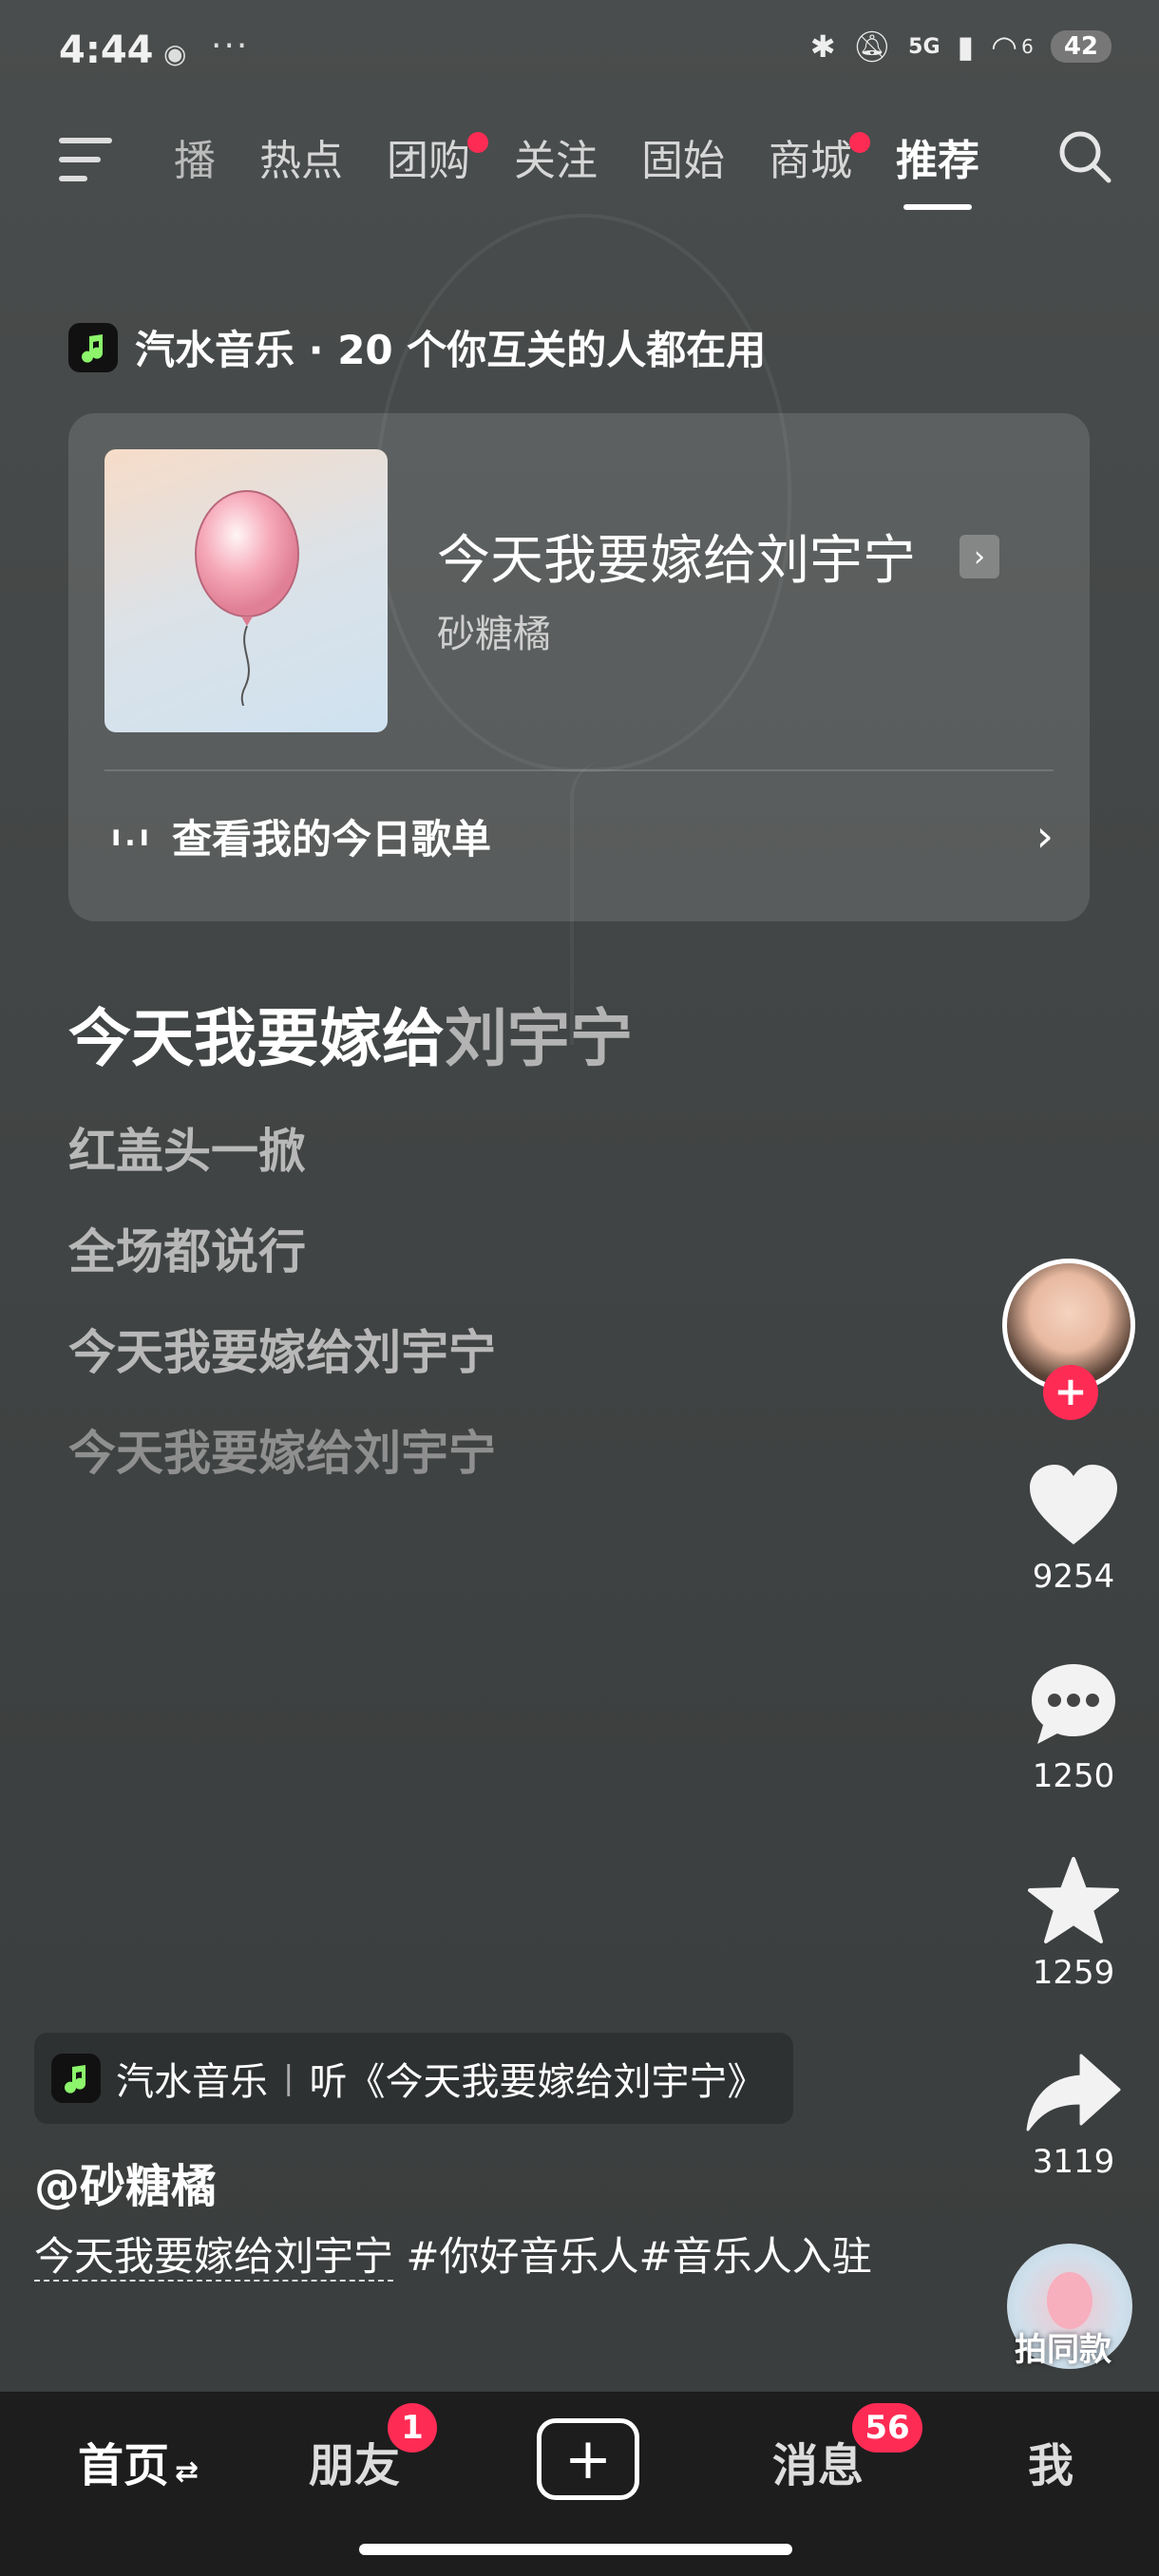 The height and width of the screenshot is (2576, 1159). Describe the element at coordinates (537, 2082) in the screenshot. I see `listen-song-text: 听《今天我要嫁给刘宇宁》` at that location.